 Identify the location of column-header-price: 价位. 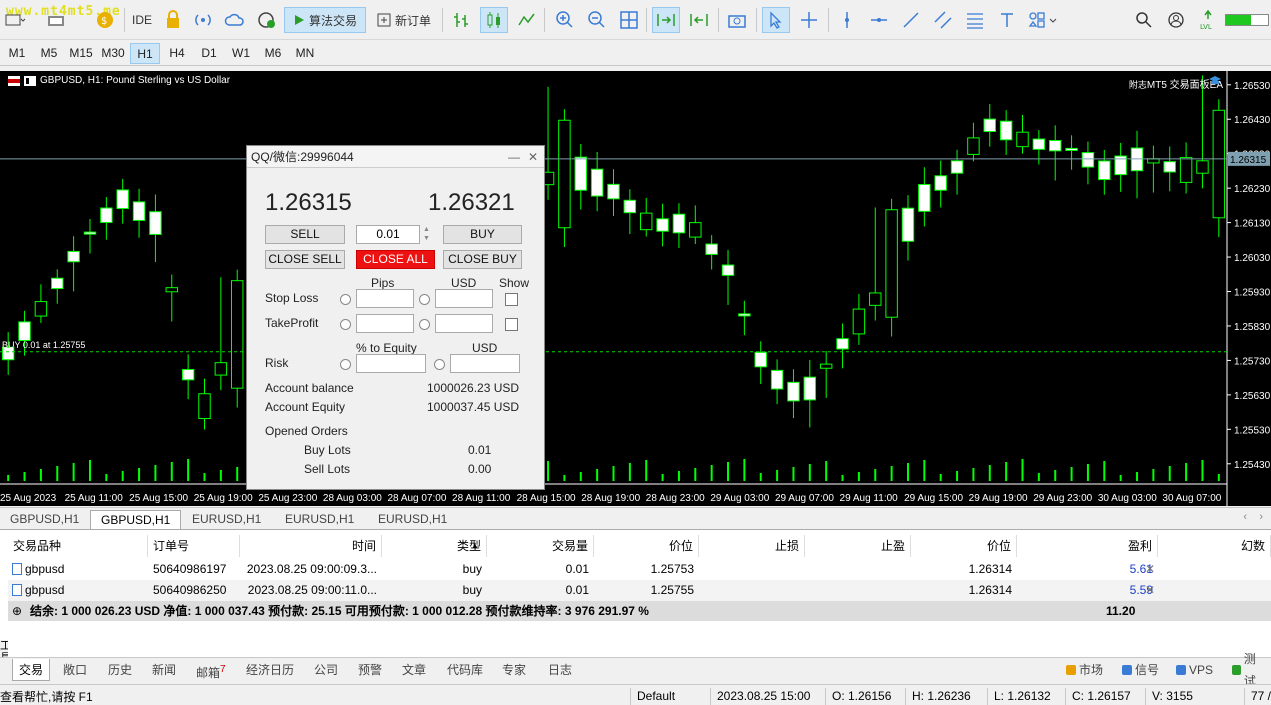
(646, 546).